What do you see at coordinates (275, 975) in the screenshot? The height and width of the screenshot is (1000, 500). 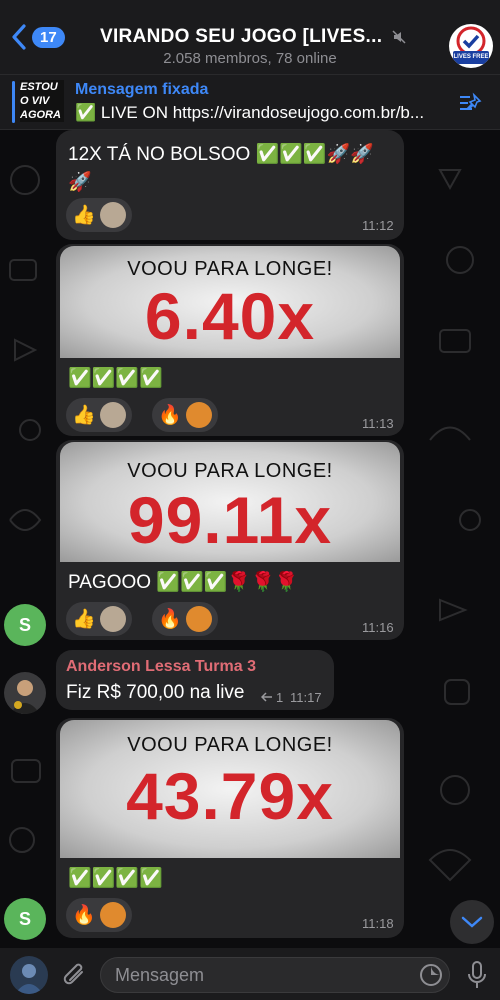 I see `message-input` at bounding box center [275, 975].